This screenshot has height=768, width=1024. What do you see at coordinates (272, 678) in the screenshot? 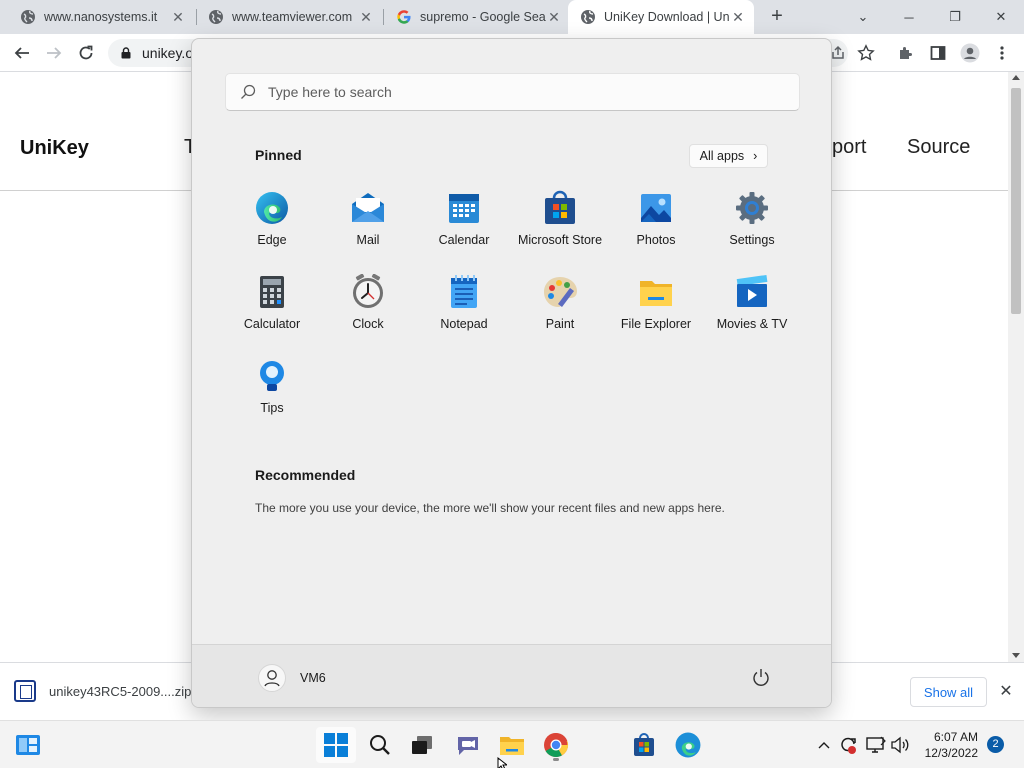
I see `user-avatar-icon` at bounding box center [272, 678].